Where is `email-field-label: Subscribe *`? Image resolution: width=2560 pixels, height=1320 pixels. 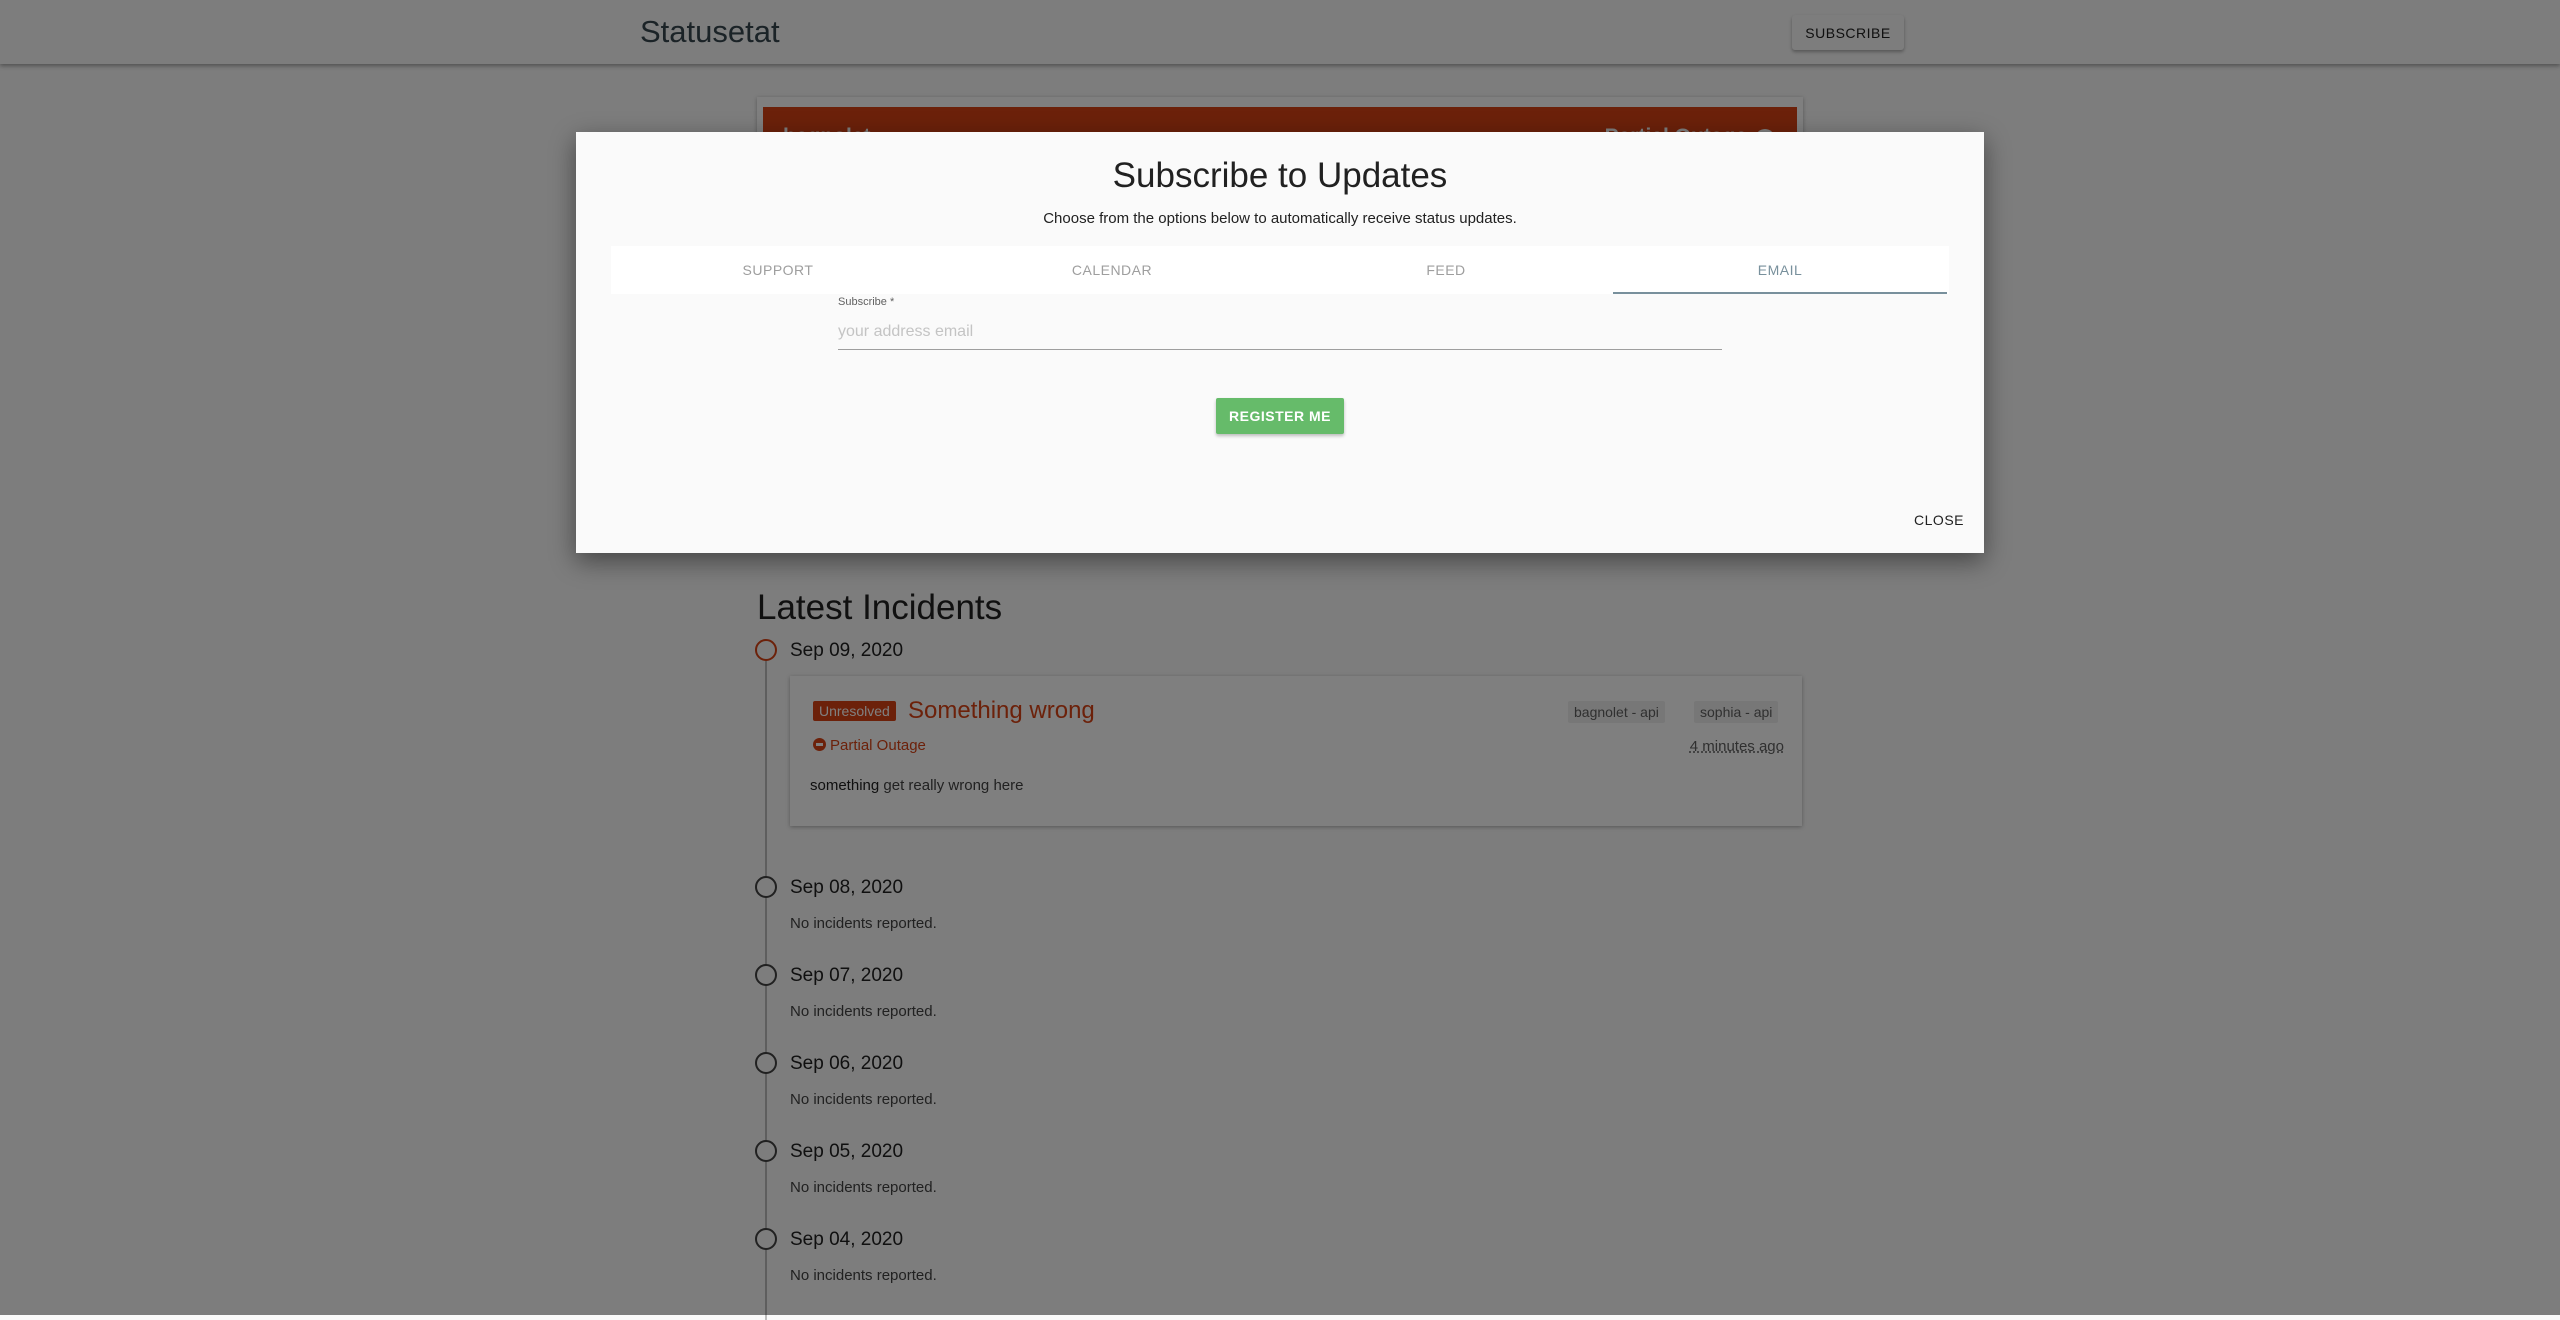
email-field-label: Subscribe * is located at coordinates (866, 302).